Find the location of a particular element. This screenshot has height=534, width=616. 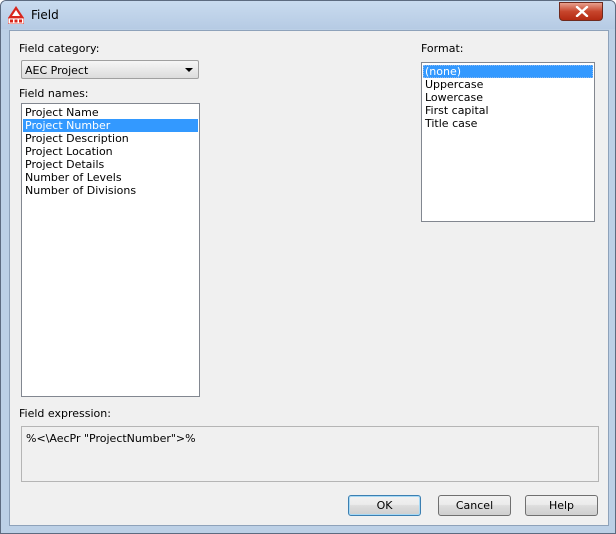

cancel-button: Cancel is located at coordinates (474, 505).